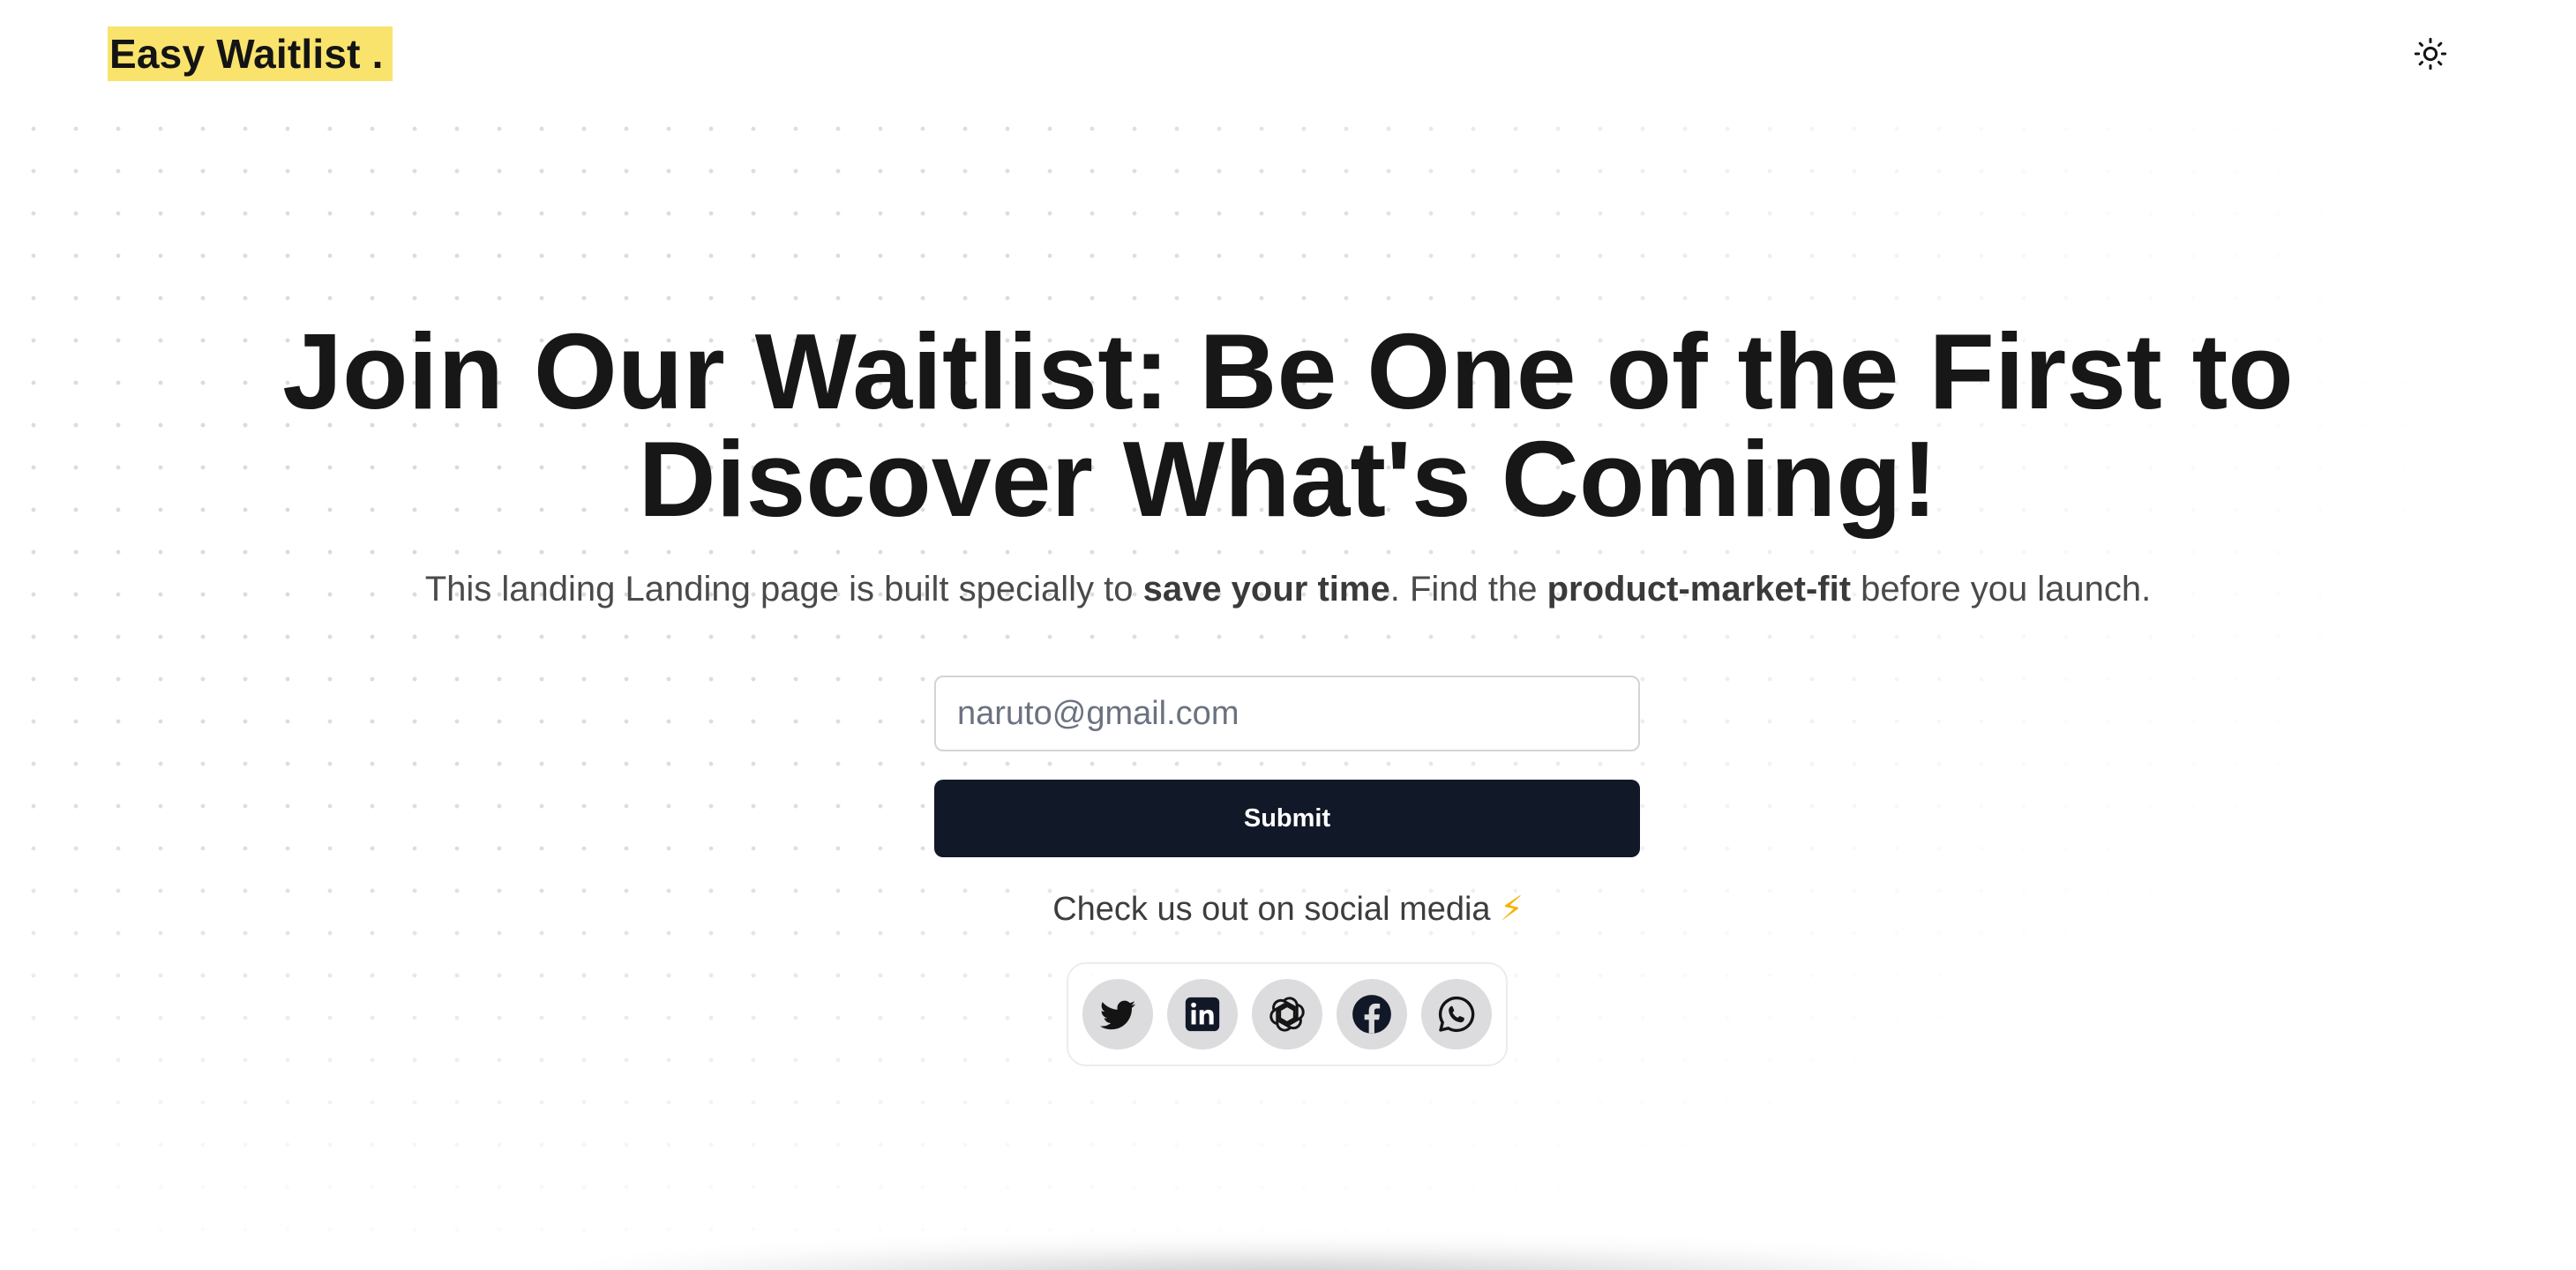  Describe the element at coordinates (1288, 479) in the screenshot. I see `headline-line-2: Discover What's Coming!` at that location.